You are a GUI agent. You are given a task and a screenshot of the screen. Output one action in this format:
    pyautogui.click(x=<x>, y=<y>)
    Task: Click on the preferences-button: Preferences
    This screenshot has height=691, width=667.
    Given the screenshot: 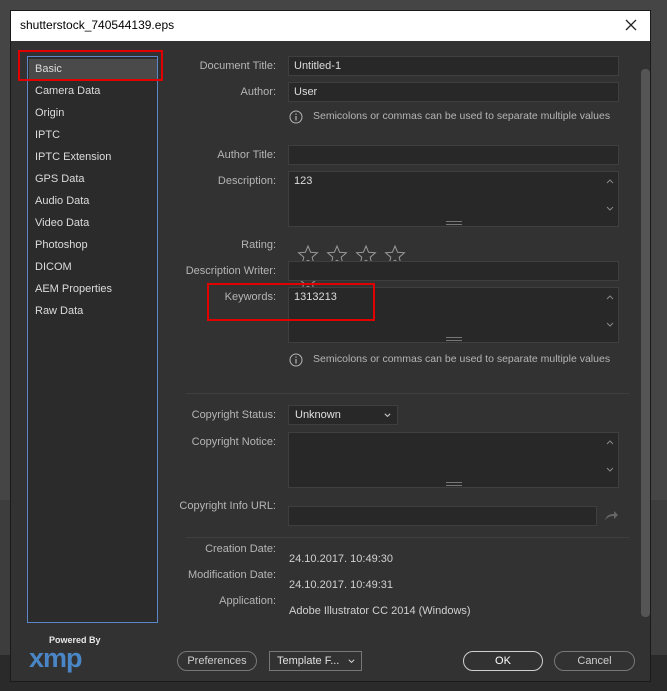 What is the action you would take?
    pyautogui.click(x=217, y=661)
    